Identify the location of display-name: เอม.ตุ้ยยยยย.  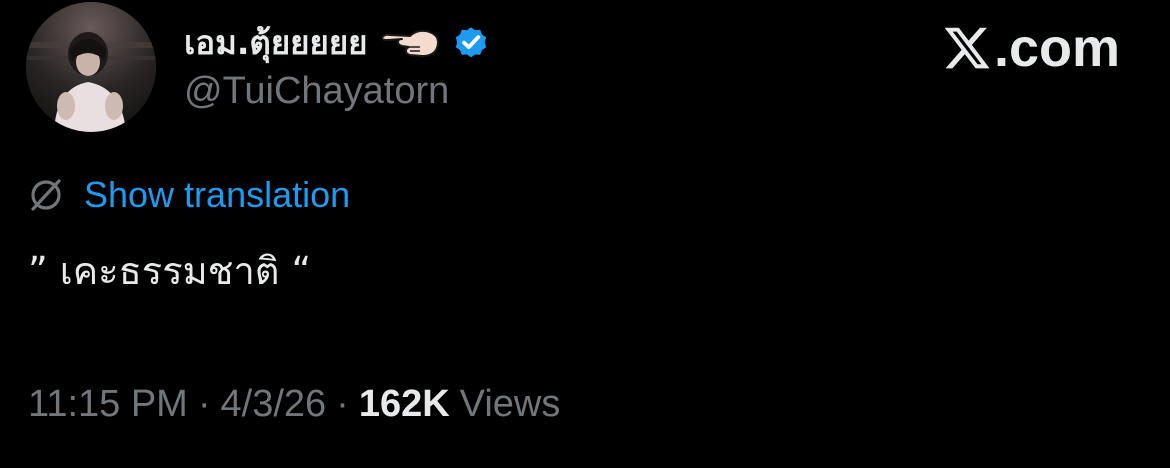
(276, 42).